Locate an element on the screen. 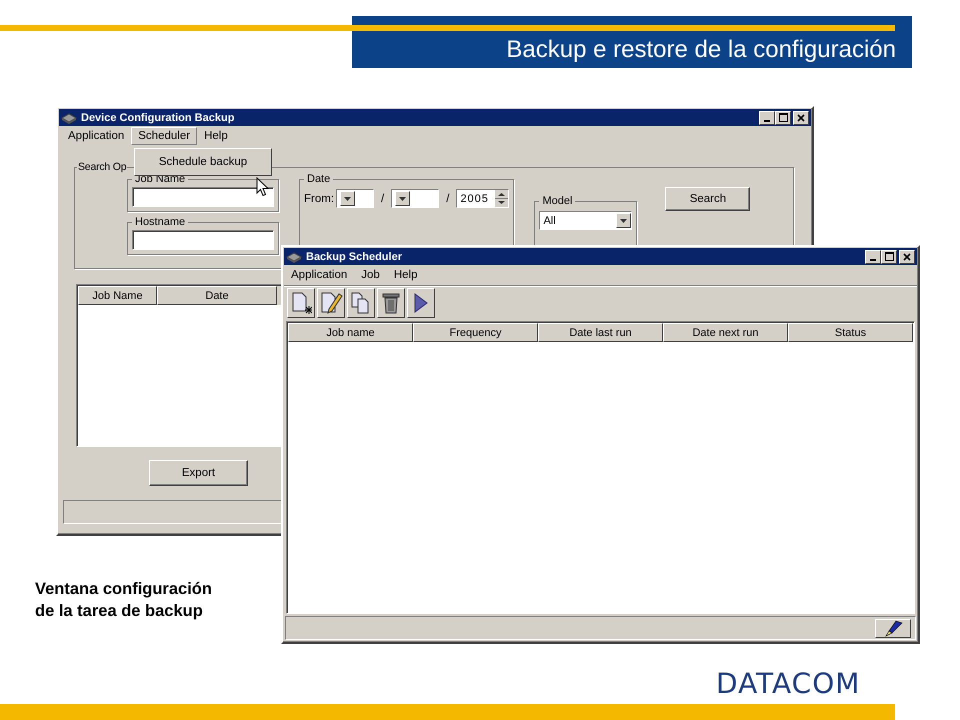  group-label: Date is located at coordinates (319, 179).